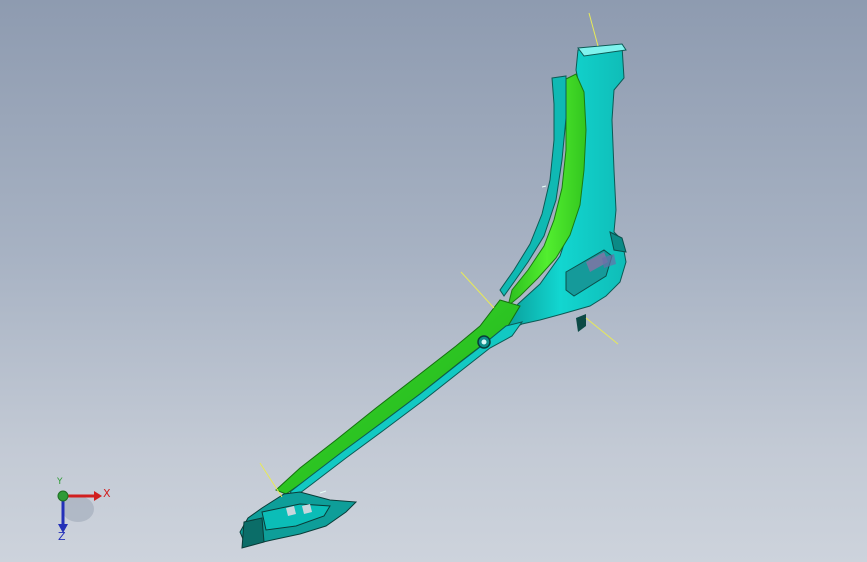  I want to click on diagonal-strip-cyan, so click(406, 409).